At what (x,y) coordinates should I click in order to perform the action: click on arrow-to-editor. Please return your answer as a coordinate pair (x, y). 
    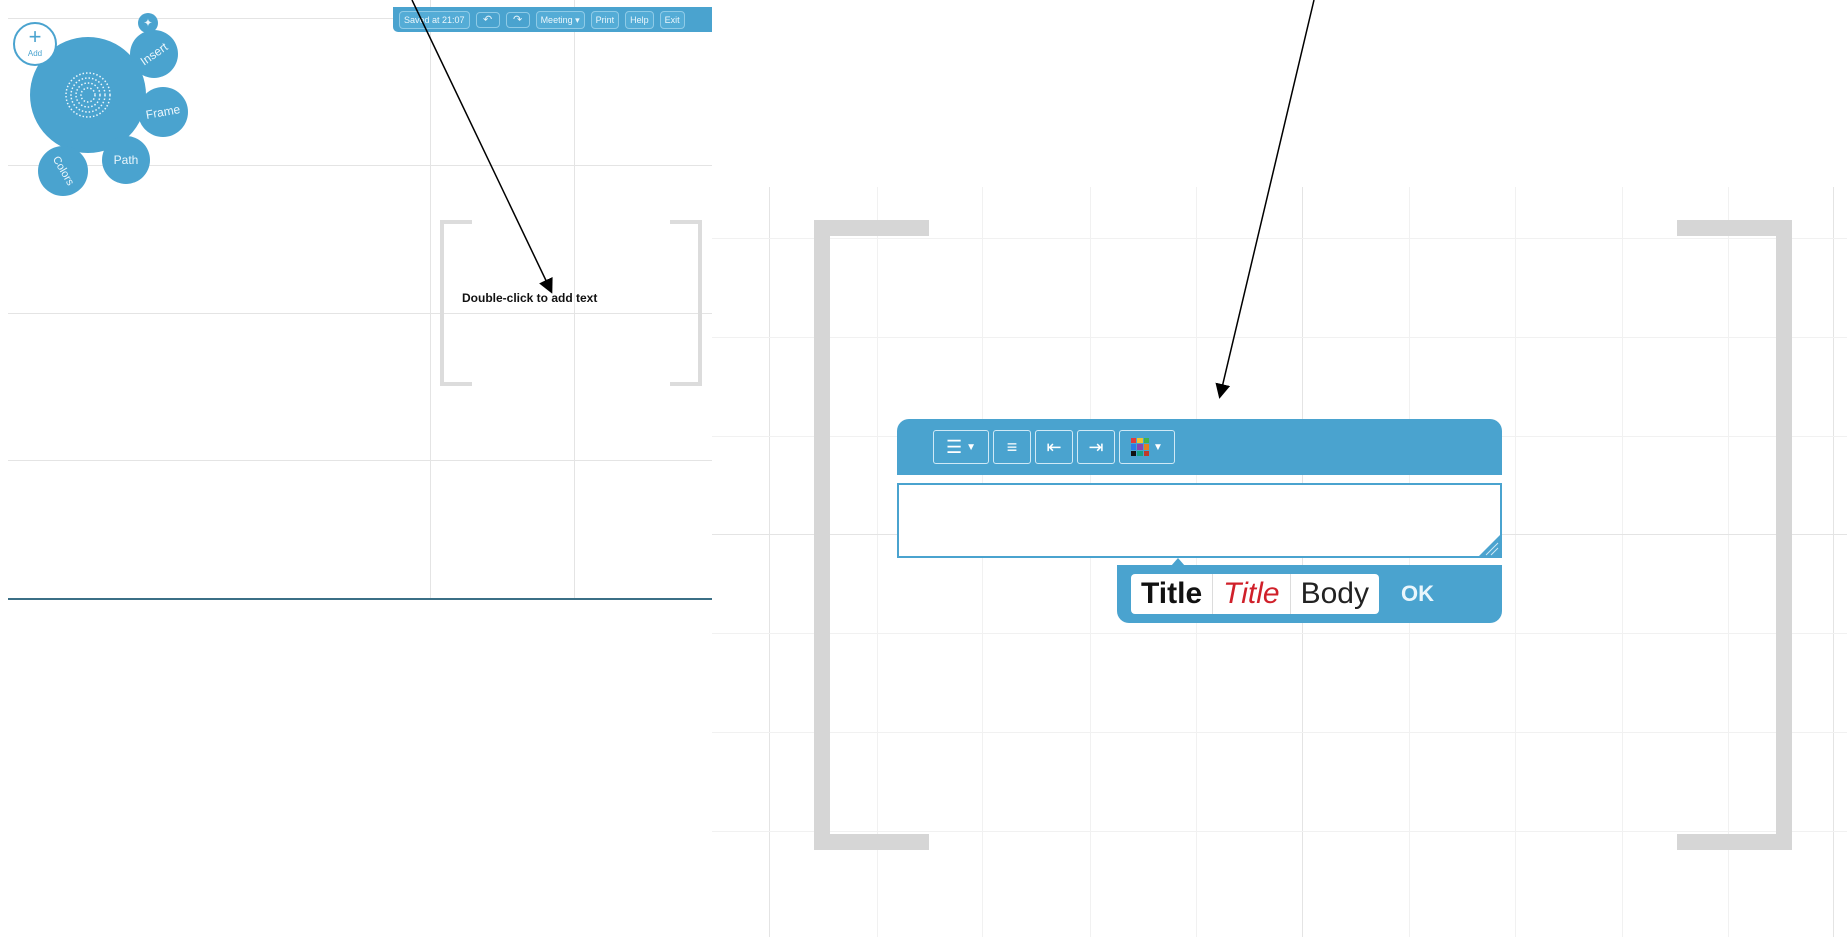
    Looking at the image, I should click on (1265, 199).